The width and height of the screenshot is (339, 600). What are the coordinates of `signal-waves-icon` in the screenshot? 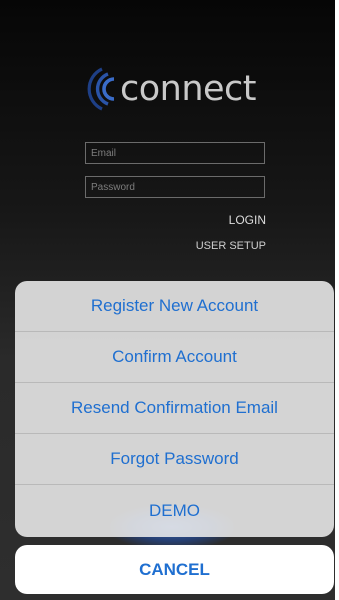 It's located at (101, 89).